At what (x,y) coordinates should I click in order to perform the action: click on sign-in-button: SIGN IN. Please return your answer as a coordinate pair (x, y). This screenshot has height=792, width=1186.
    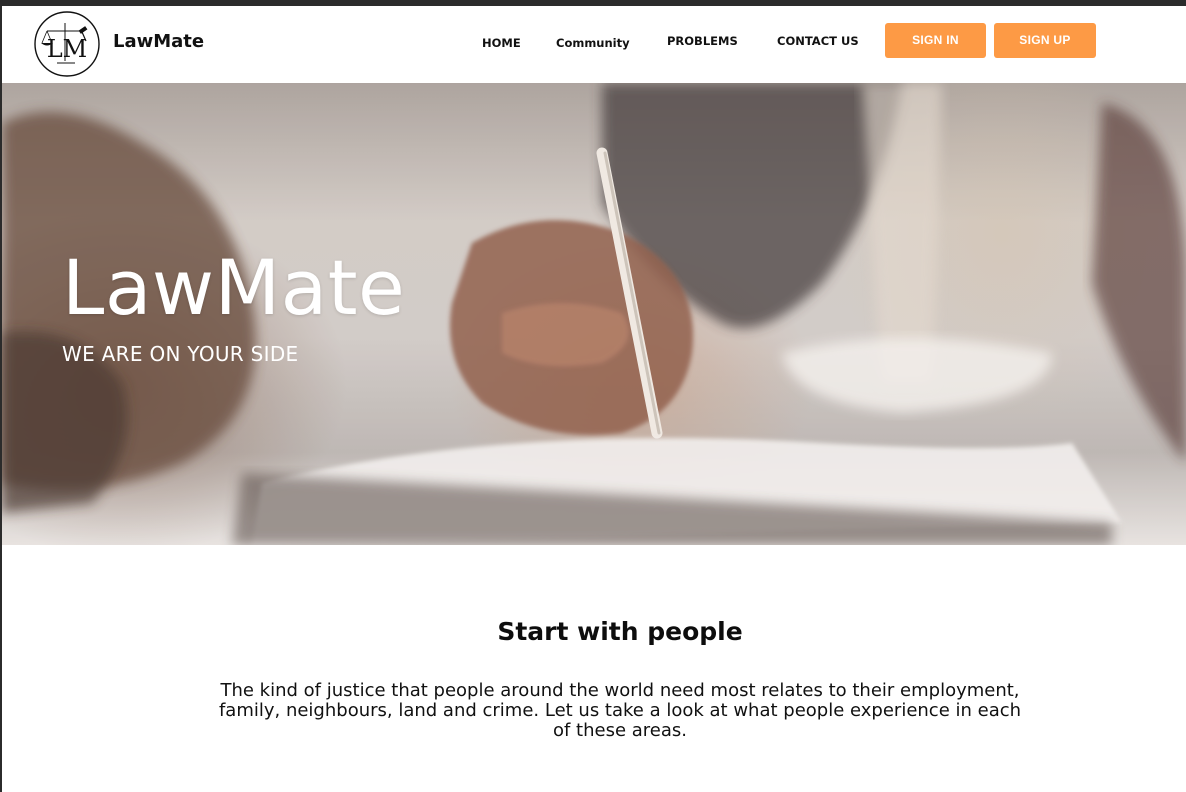
    Looking at the image, I should click on (935, 40).